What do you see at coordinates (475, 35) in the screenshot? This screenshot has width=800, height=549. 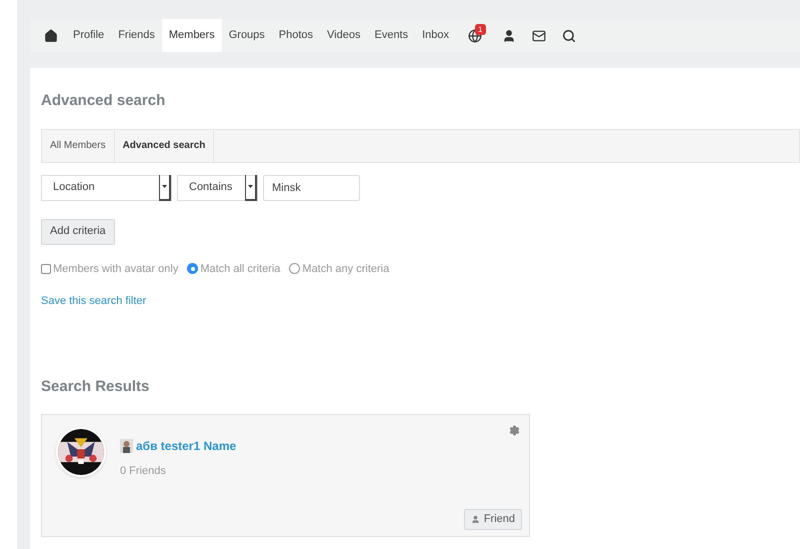 I see `globe-icon` at bounding box center [475, 35].